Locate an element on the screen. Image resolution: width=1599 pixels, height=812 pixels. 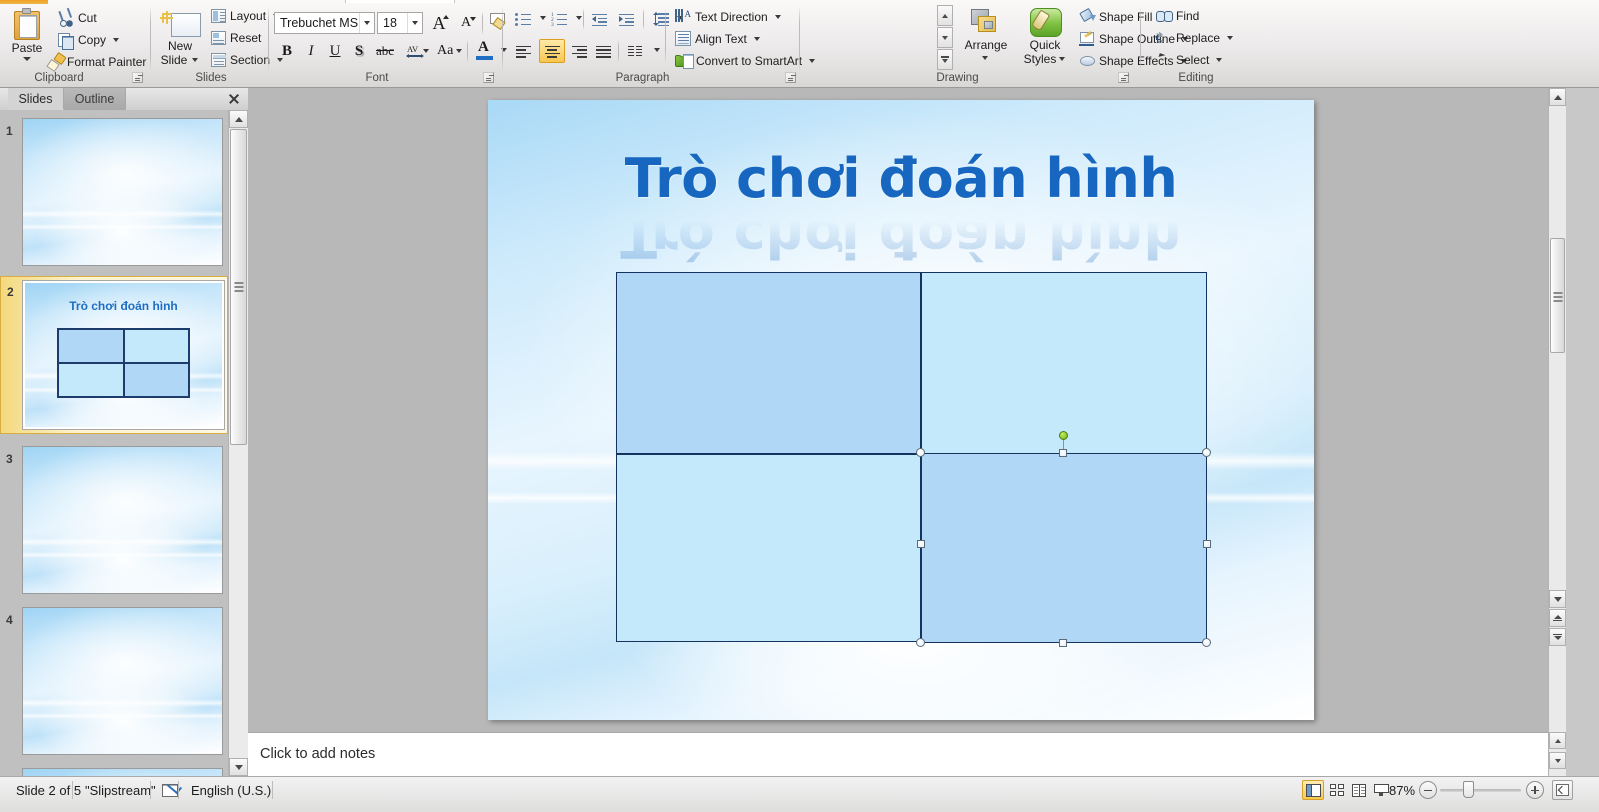
arrange-button: Arrange is located at coordinates (986, 37).